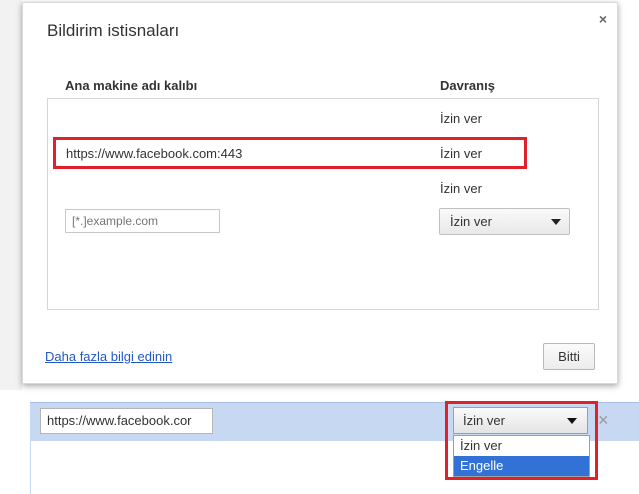 The width and height of the screenshot is (639, 494). I want to click on close-icon: ×, so click(603, 19).